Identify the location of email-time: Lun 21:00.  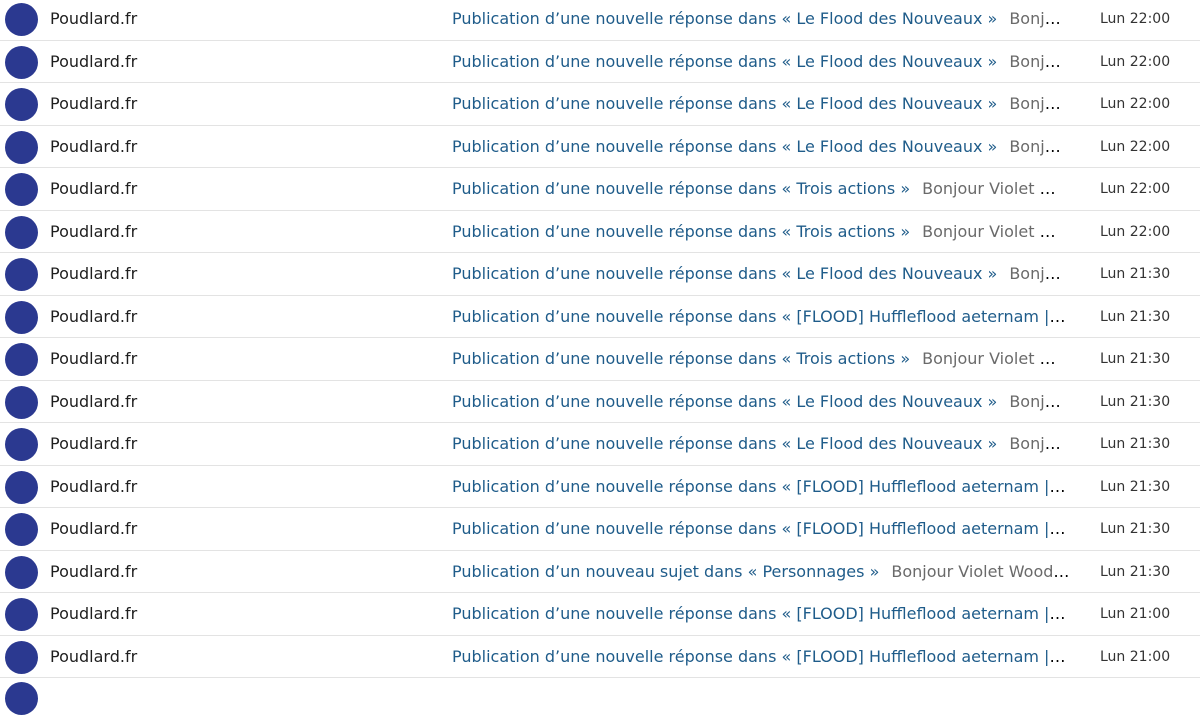
(1135, 656).